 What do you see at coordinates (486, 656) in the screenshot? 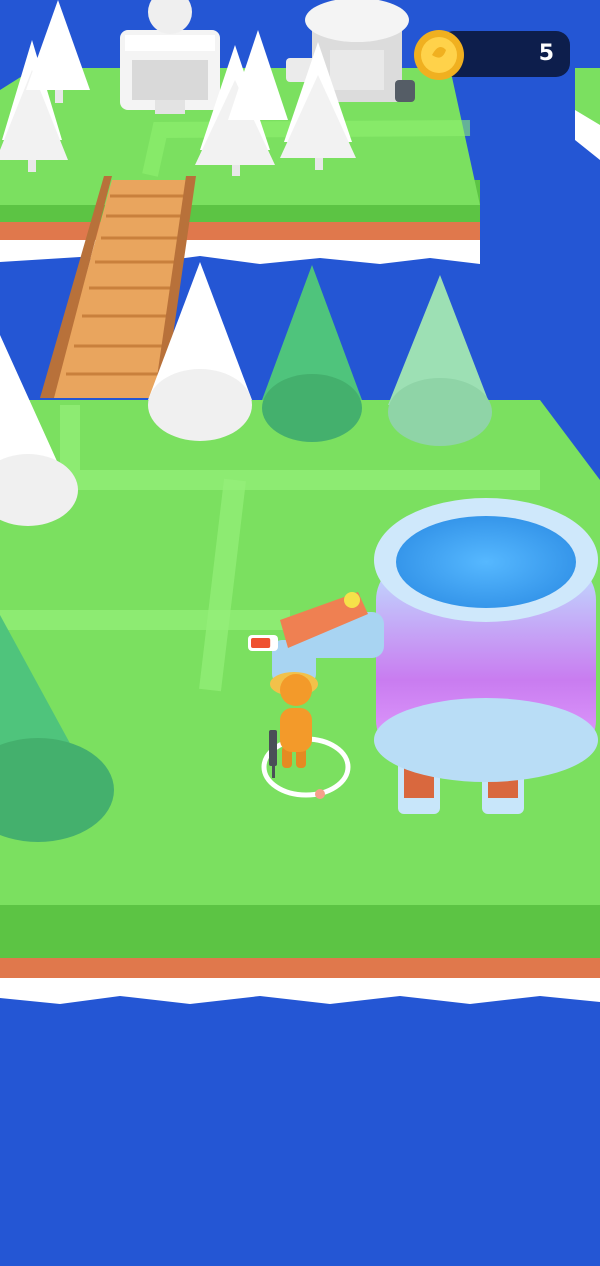
I see `water-tank` at bounding box center [486, 656].